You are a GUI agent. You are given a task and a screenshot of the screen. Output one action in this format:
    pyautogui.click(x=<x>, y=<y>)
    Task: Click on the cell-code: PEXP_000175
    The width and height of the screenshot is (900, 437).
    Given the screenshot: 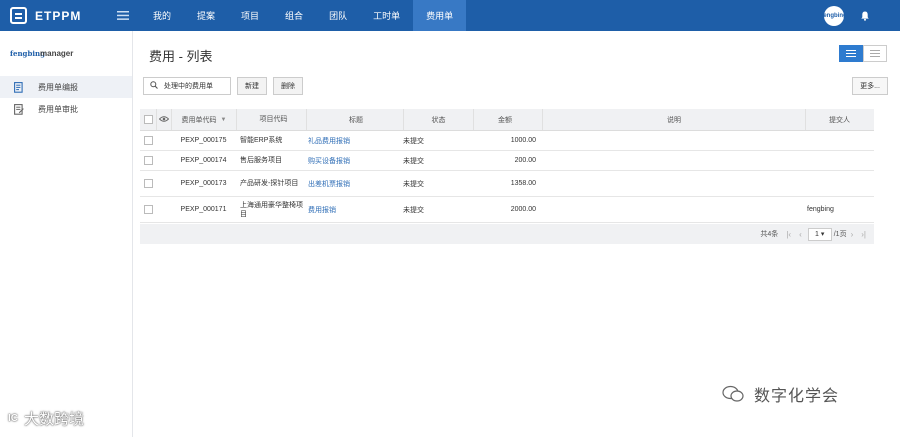 What is the action you would take?
    pyautogui.click(x=203, y=140)
    